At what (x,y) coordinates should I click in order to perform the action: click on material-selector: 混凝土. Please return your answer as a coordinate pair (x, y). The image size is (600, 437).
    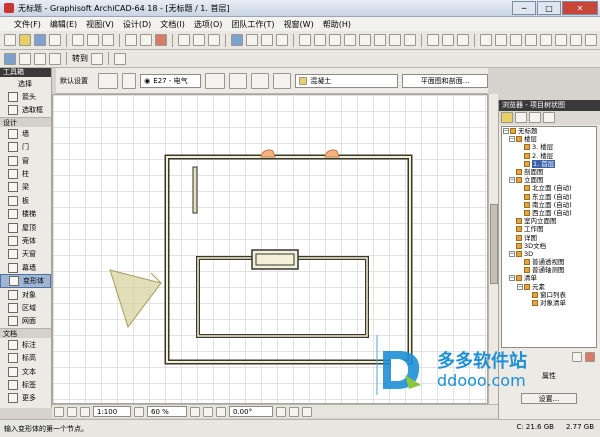
    Looking at the image, I should click on (347, 80).